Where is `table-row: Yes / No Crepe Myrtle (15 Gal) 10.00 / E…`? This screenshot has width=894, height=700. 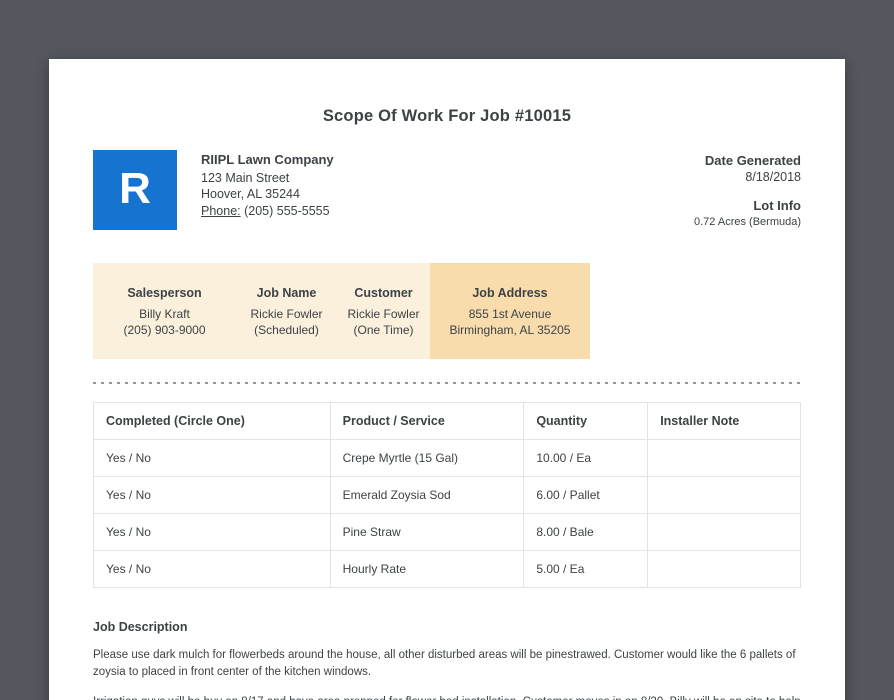 table-row: Yes / No Crepe Myrtle (15 Gal) 10.00 / E… is located at coordinates (447, 458).